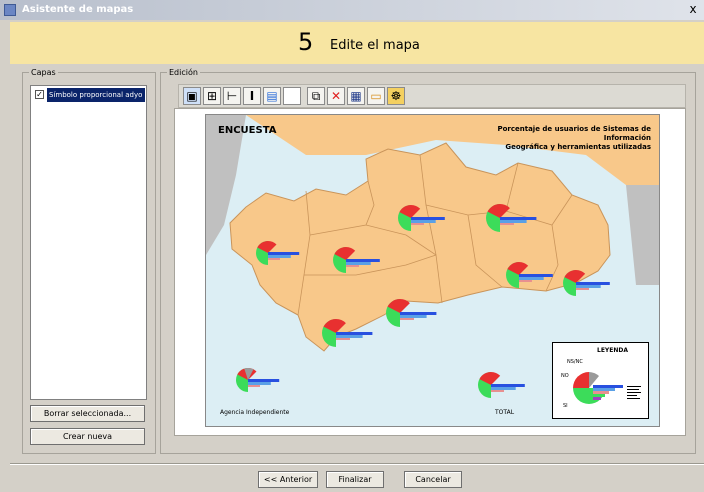 This screenshot has height=492, width=704. What do you see at coordinates (375, 45) in the screenshot?
I see `step-title: Edite el mapa` at bounding box center [375, 45].